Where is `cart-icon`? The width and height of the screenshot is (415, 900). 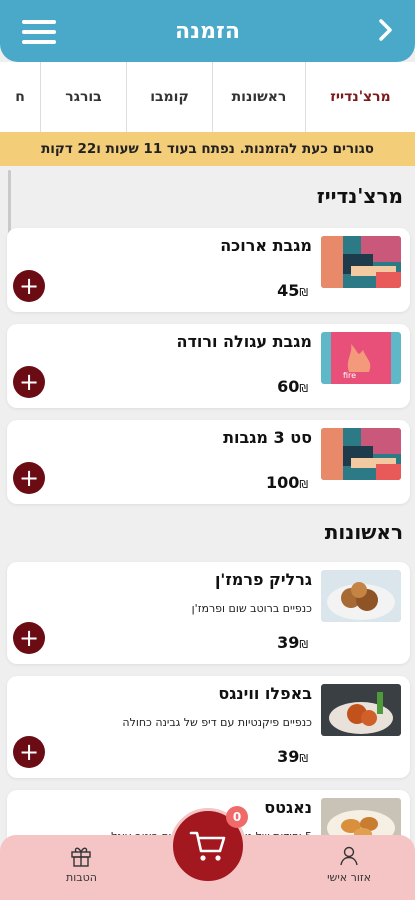 cart-icon is located at coordinates (207, 846).